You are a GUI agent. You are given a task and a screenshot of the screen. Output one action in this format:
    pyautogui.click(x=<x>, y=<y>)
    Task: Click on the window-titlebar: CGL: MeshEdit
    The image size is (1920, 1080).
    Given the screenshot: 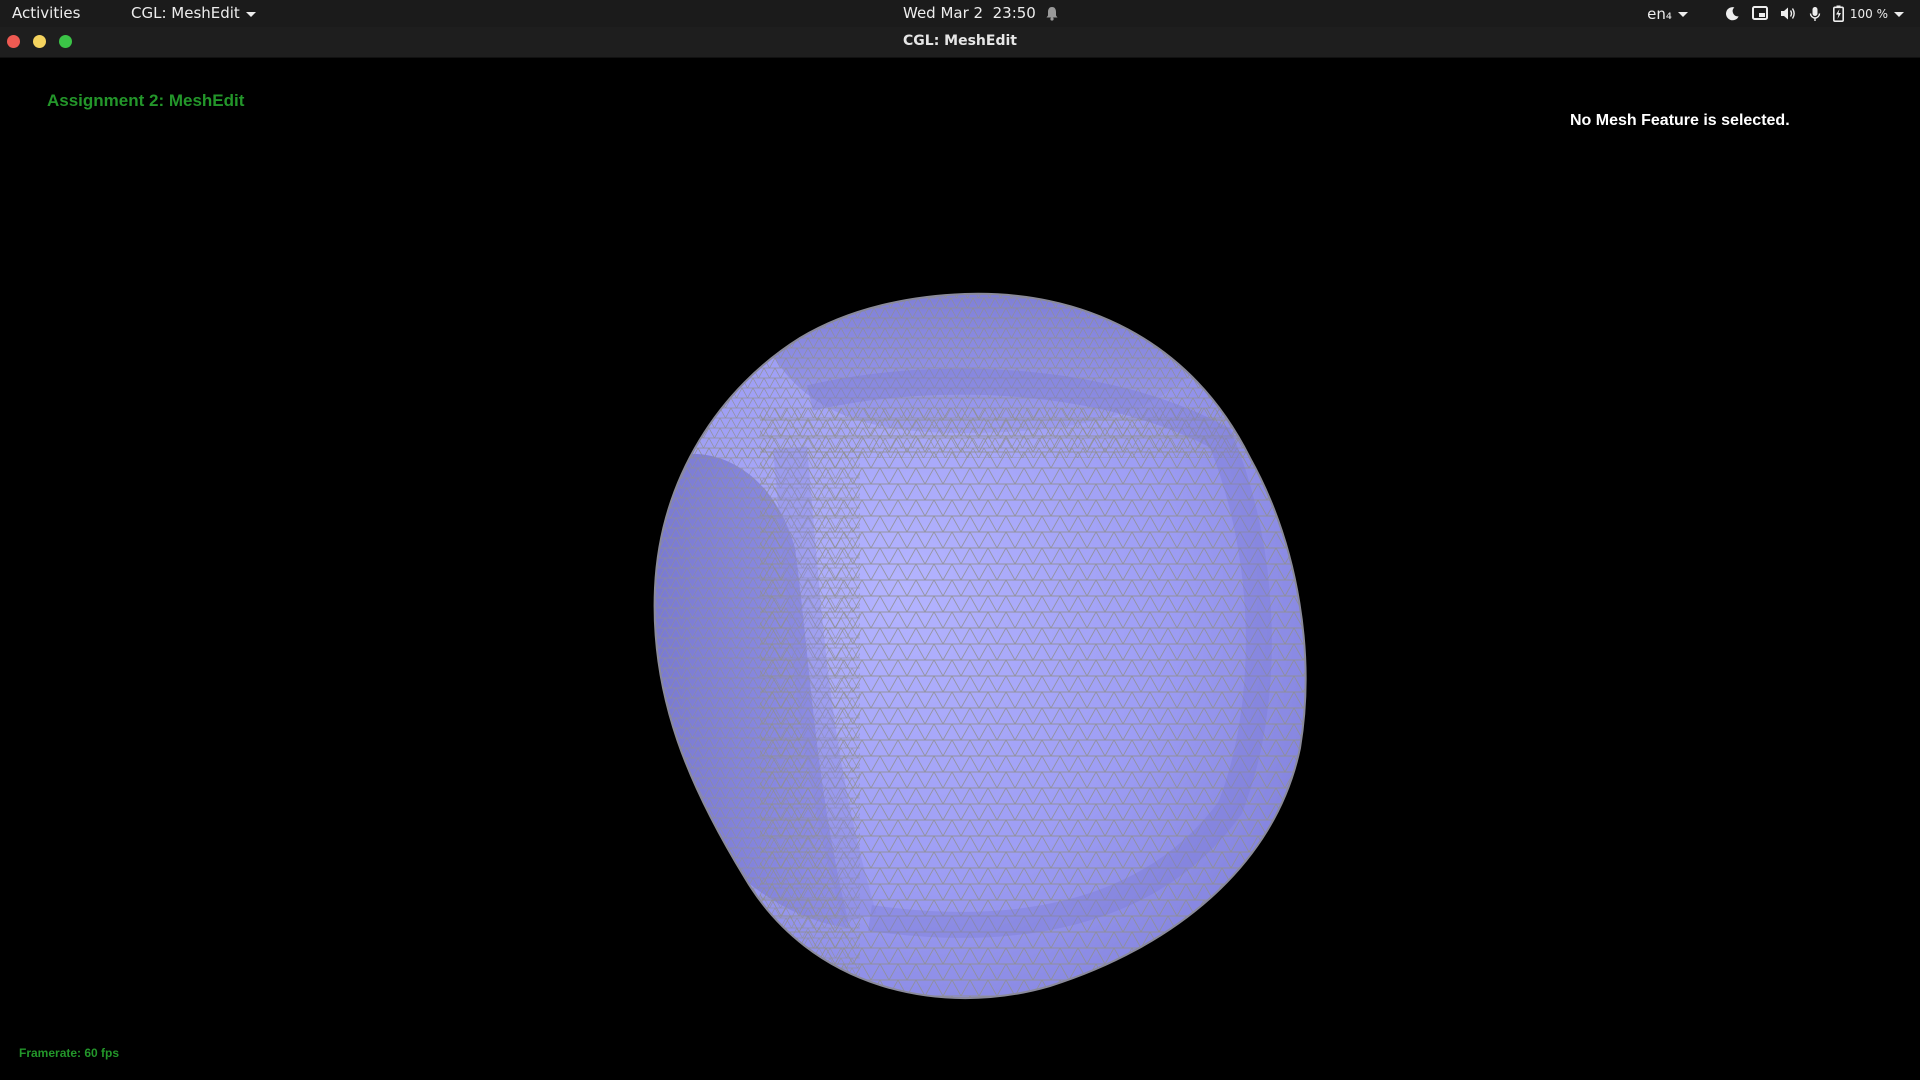 What is the action you would take?
    pyautogui.click(x=960, y=42)
    